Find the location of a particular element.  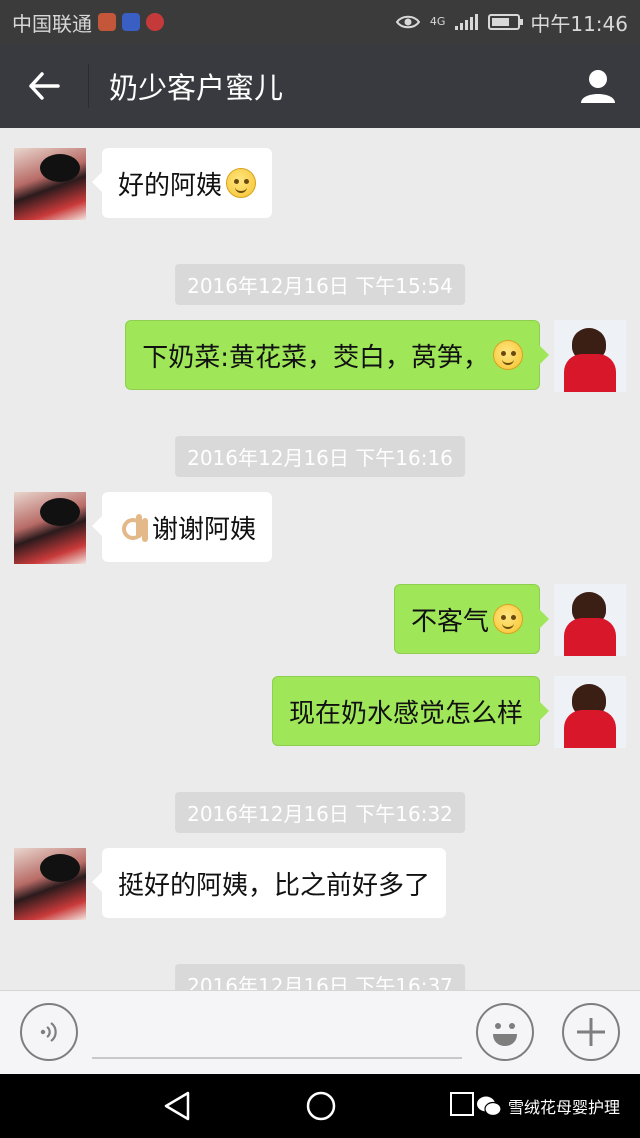

timestamp: 2016年12月16日 下午16:16 is located at coordinates (320, 456).